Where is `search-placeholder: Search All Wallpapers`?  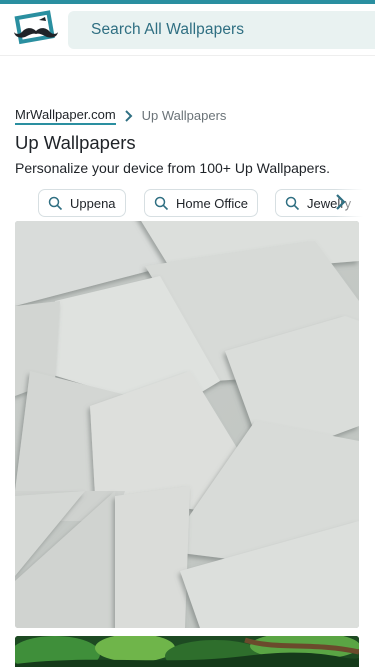
search-placeholder: Search All Wallpapers is located at coordinates (168, 29).